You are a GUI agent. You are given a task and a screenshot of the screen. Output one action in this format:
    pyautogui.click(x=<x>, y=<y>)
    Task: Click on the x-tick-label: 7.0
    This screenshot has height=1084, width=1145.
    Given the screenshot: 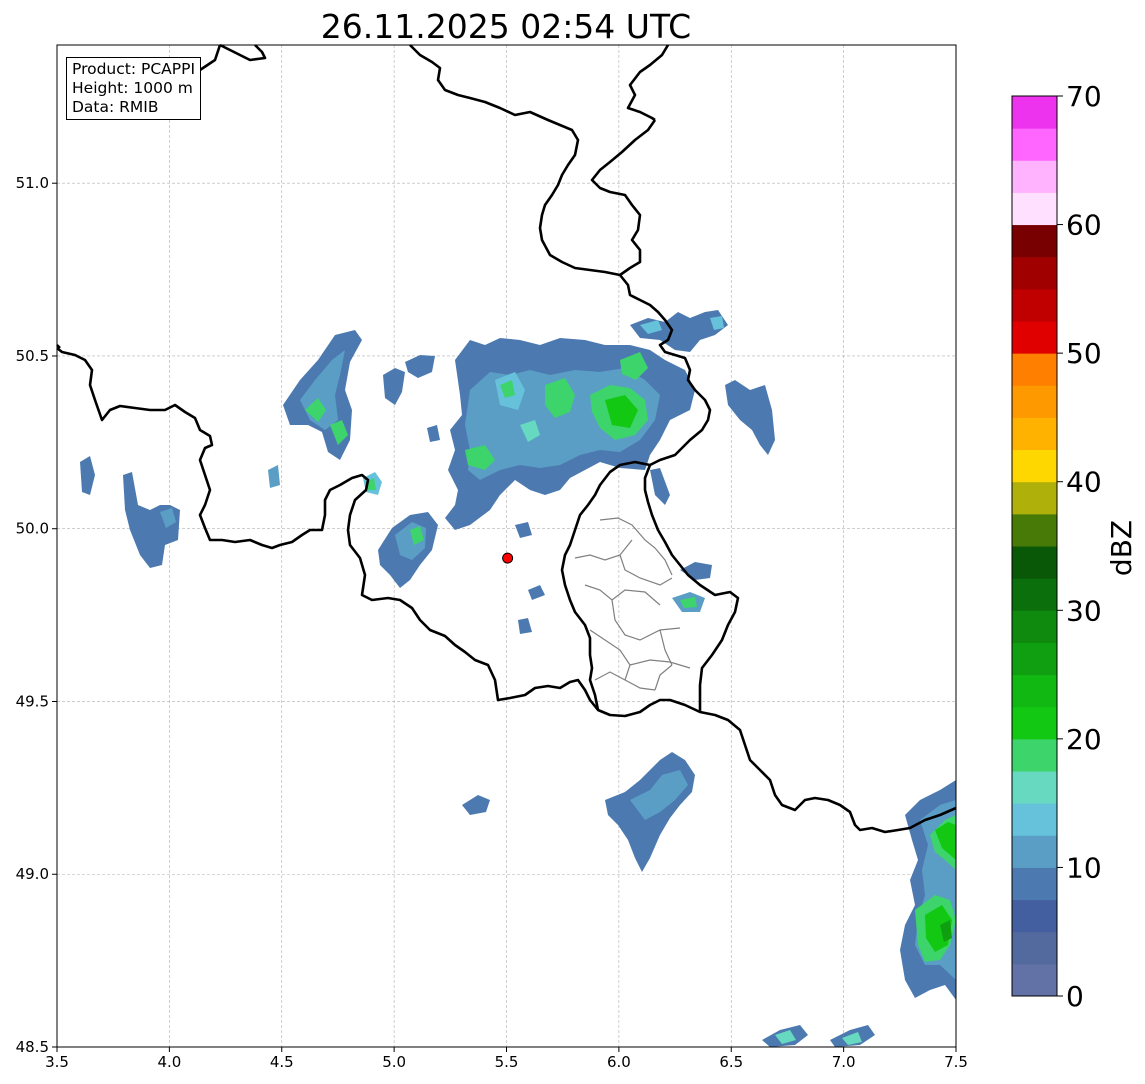 What is the action you would take?
    pyautogui.click(x=844, y=1062)
    